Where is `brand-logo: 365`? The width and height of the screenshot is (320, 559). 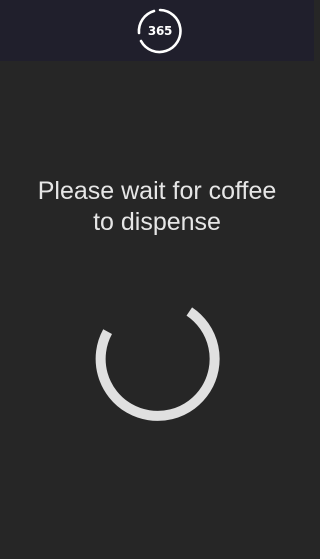
brand-logo: 365 is located at coordinates (160, 31).